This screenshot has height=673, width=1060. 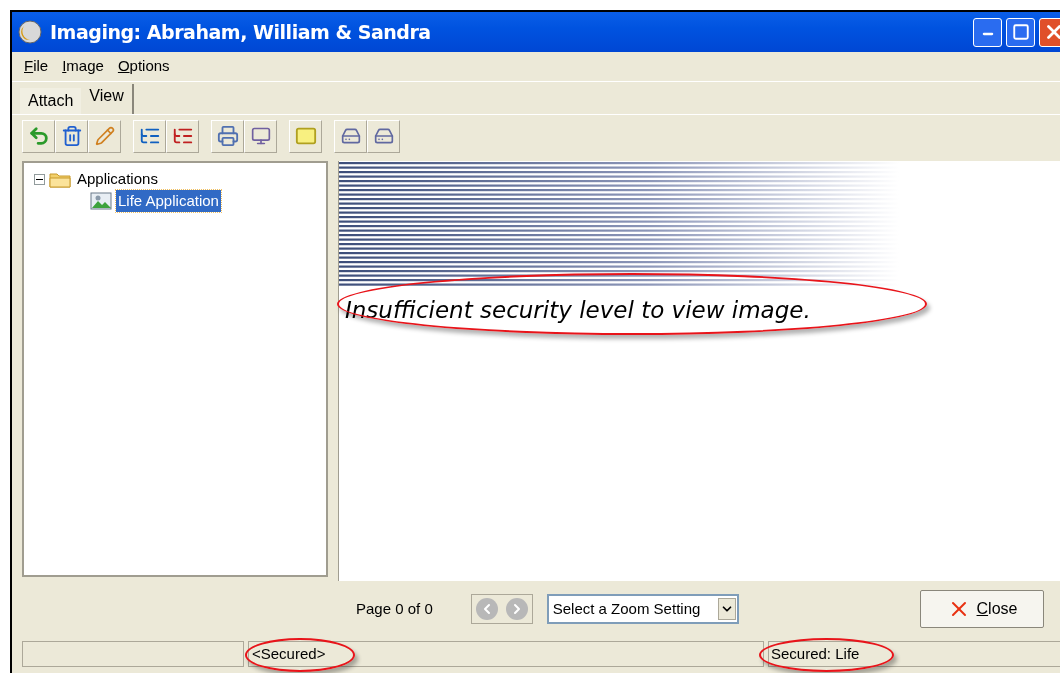 I want to click on monitor-button, so click(x=260, y=136).